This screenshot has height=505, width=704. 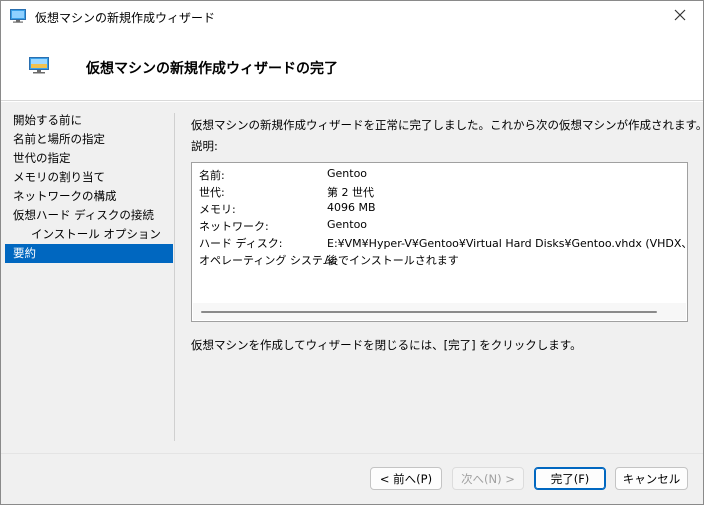 I want to click on summary-key: メモリ:, so click(x=217, y=209).